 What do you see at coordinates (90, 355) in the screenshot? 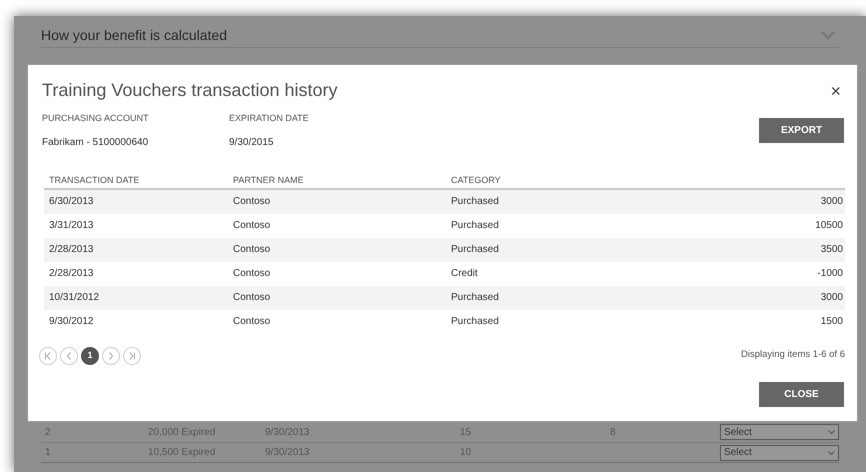
I see `page-button: 1` at bounding box center [90, 355].